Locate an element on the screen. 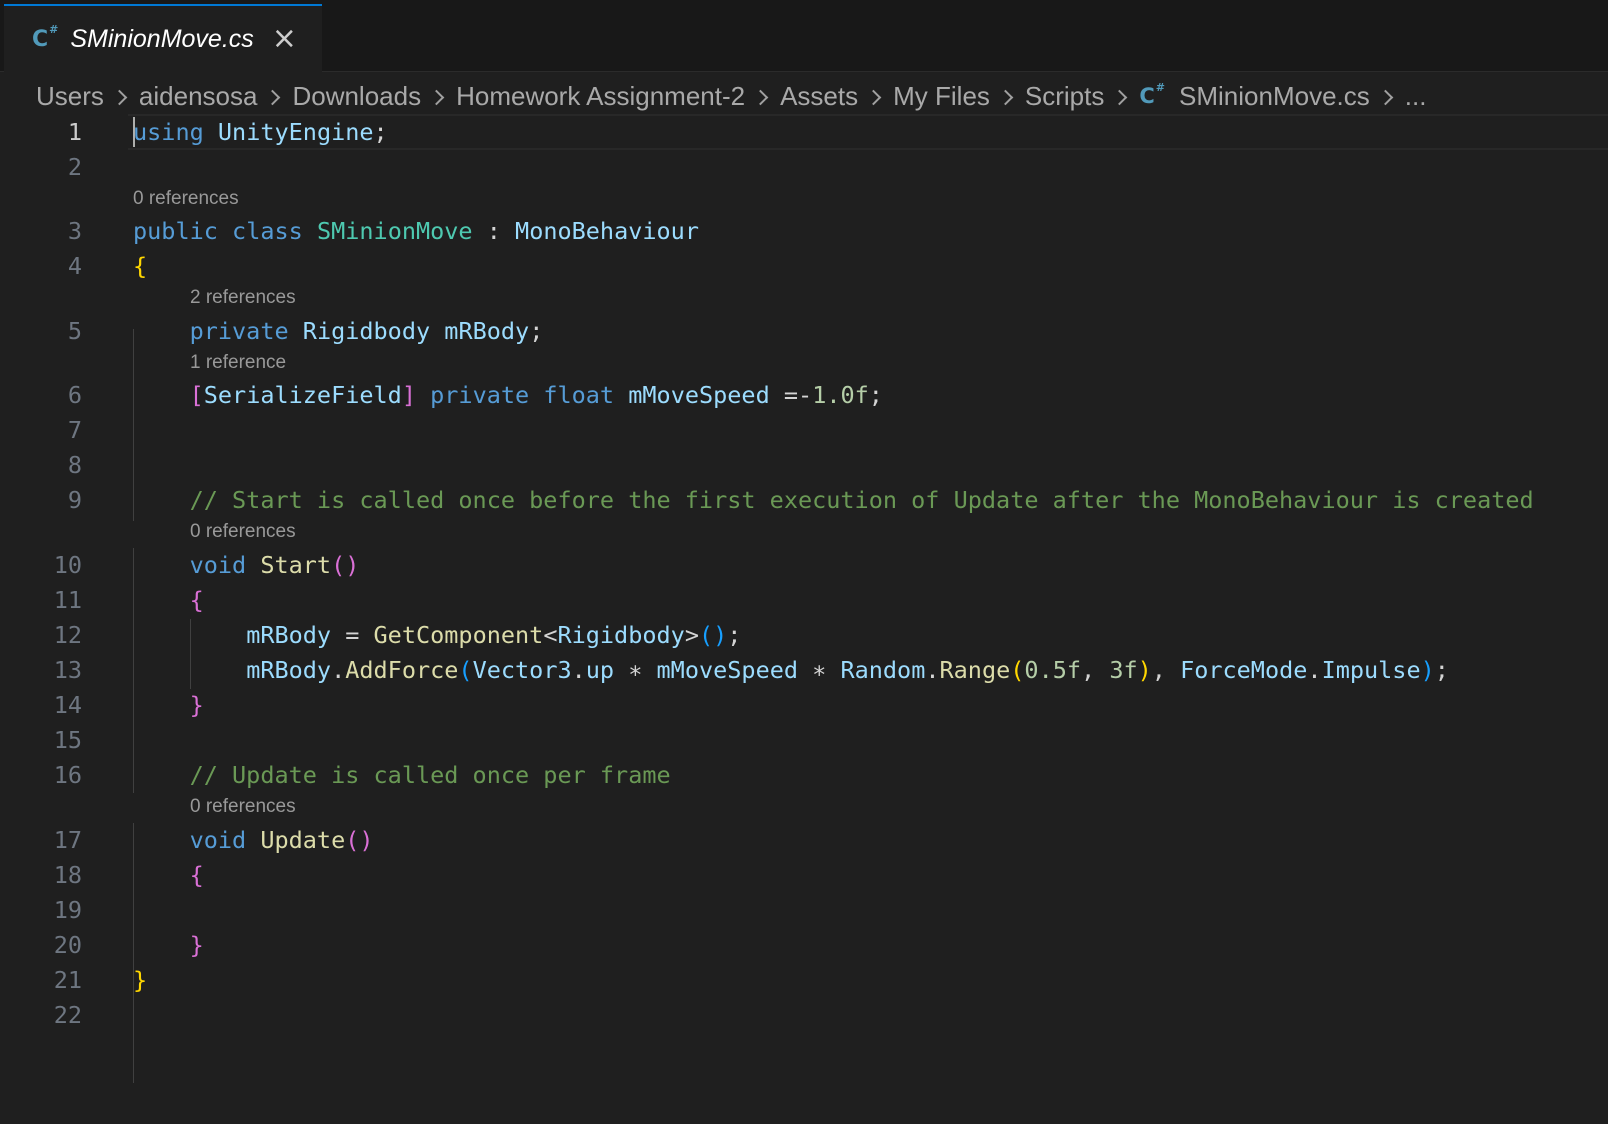 The height and width of the screenshot is (1124, 1608). line-number: 10 is located at coordinates (67, 565).